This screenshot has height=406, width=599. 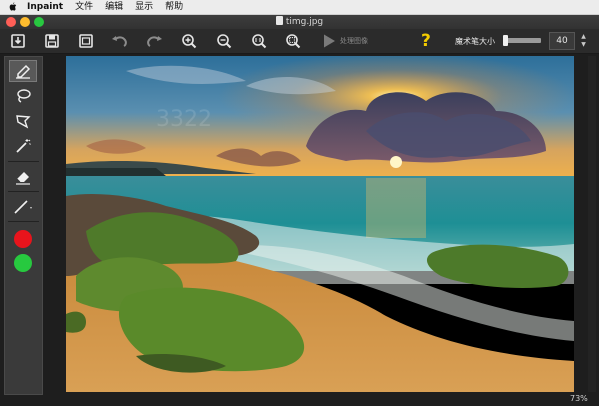 I want to click on marker-tool-button, so click(x=23, y=71).